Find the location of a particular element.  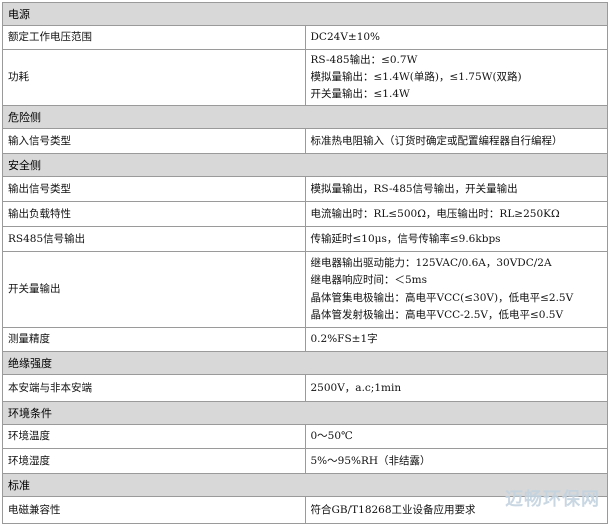

section-header-hazardous-side: 危险侧 is located at coordinates (305, 117).